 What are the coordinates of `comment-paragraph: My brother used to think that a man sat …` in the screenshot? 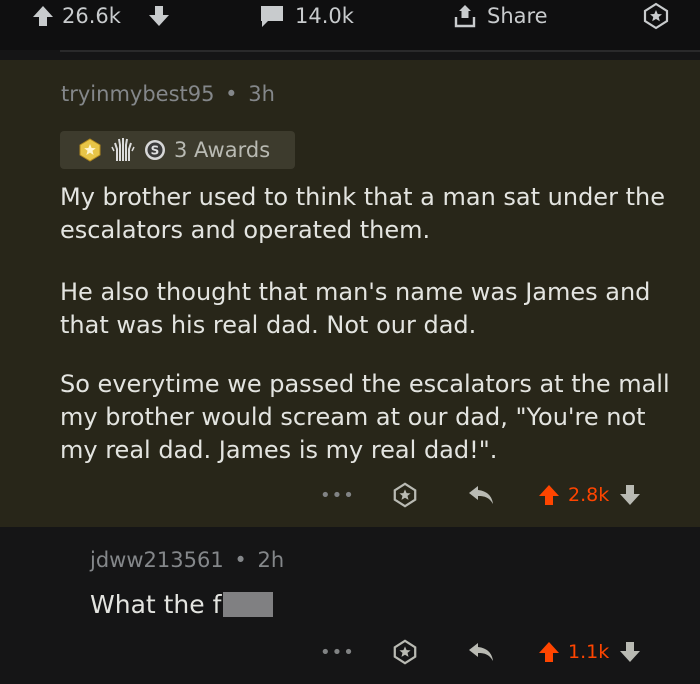 It's located at (362, 213).